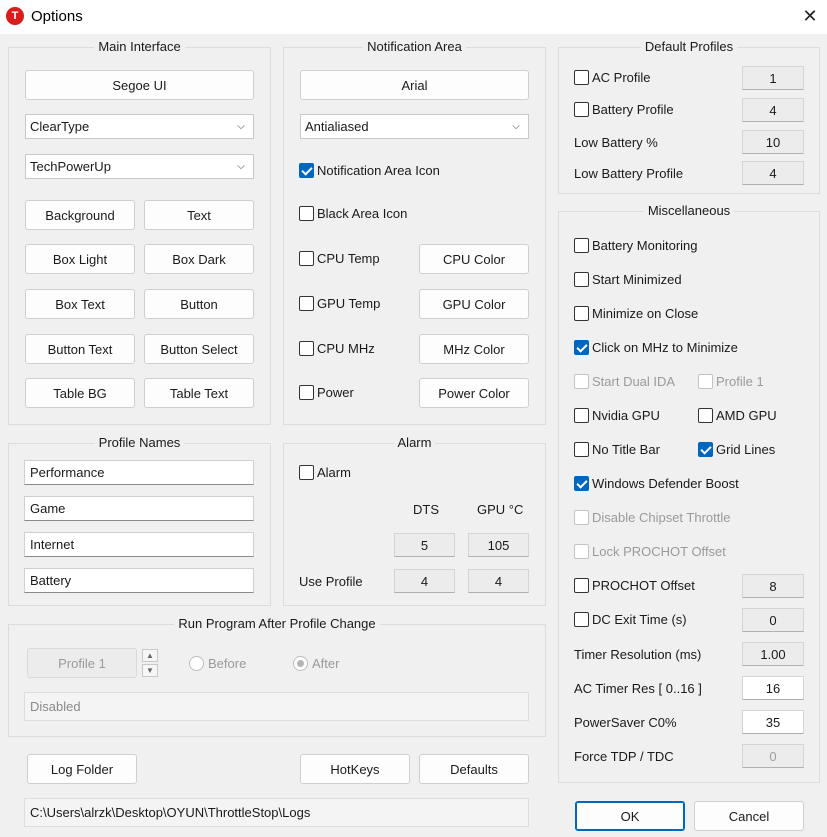 The width and height of the screenshot is (827, 837). I want to click on defaults-button: Defaults, so click(474, 769).